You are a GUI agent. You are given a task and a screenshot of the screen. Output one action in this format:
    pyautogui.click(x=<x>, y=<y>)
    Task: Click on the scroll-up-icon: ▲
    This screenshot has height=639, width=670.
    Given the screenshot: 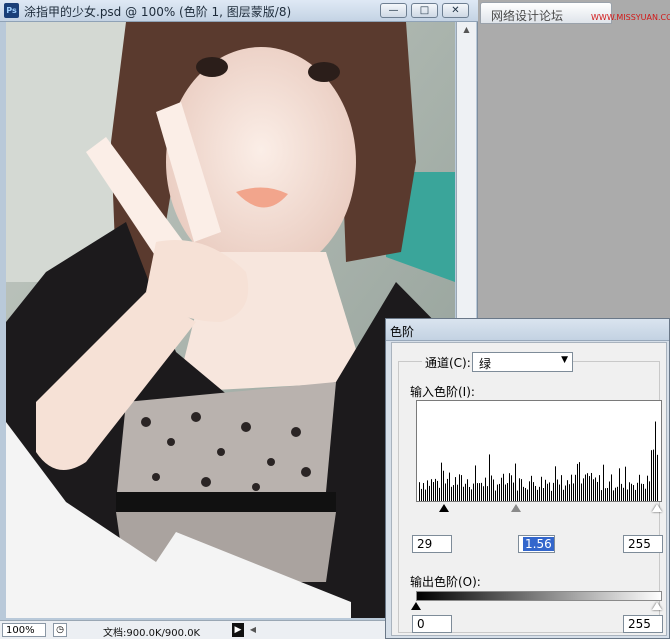 What is the action you would take?
    pyautogui.click(x=466, y=30)
    